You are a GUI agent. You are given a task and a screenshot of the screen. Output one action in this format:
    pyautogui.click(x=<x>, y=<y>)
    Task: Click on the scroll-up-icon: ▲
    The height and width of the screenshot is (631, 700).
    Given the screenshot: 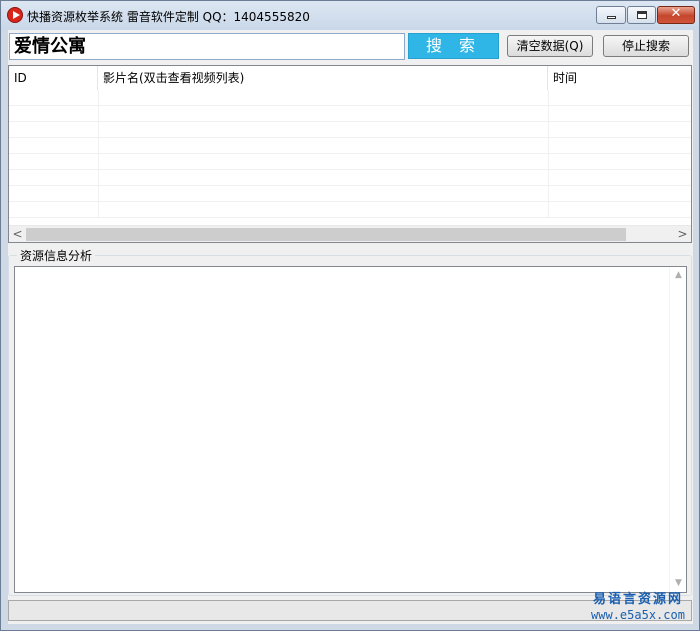 What is the action you would take?
    pyautogui.click(x=678, y=275)
    